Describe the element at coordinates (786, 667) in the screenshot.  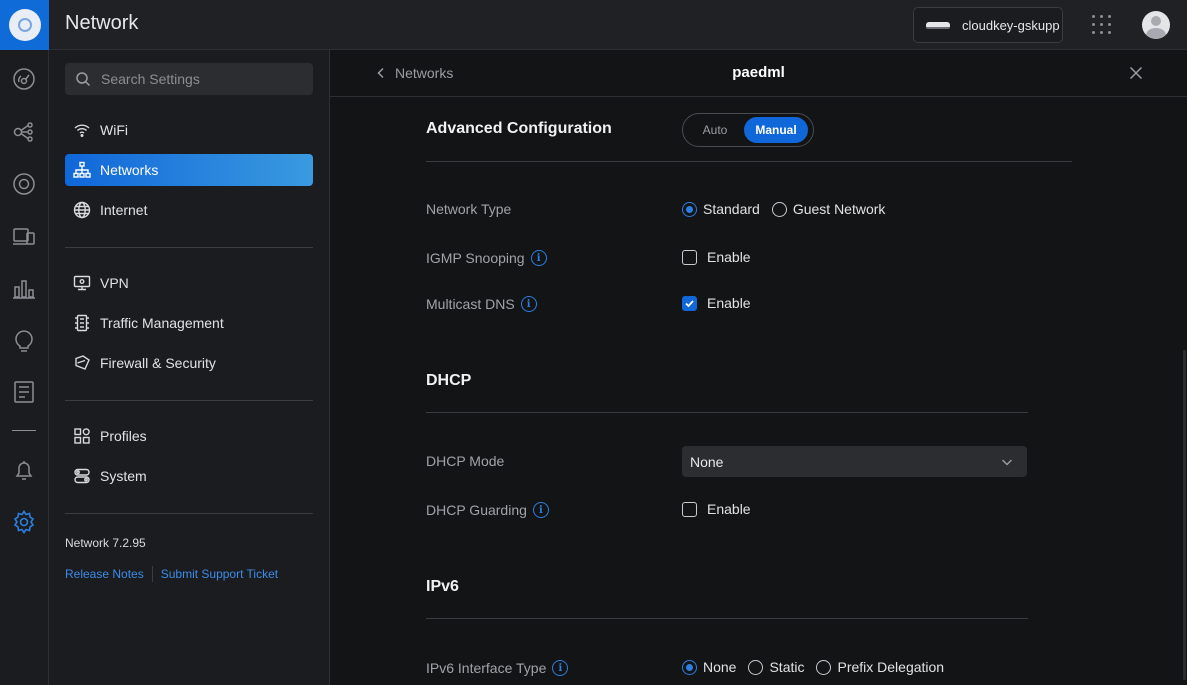
I see `ipv6-static-label: Static` at that location.